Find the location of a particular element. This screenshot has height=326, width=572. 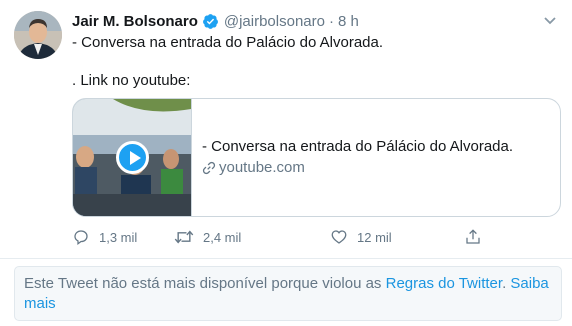

tweet-actions: 1,3 mil 2,4 mil 12 mil is located at coordinates (282, 238).